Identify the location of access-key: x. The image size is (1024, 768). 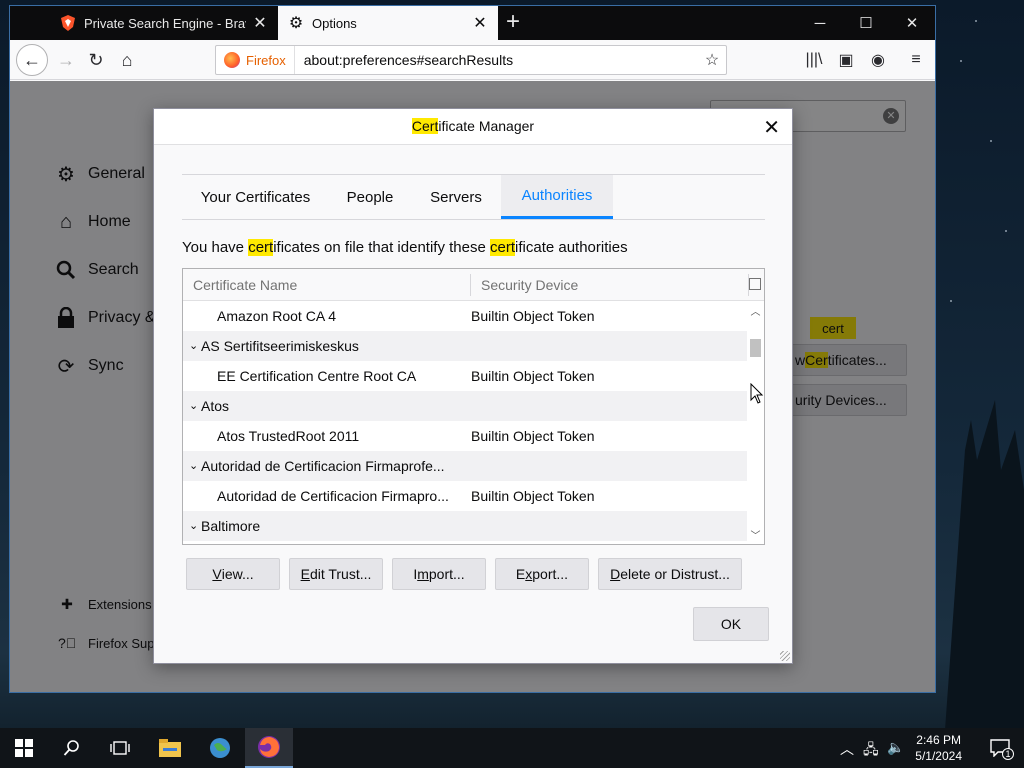
(529, 574).